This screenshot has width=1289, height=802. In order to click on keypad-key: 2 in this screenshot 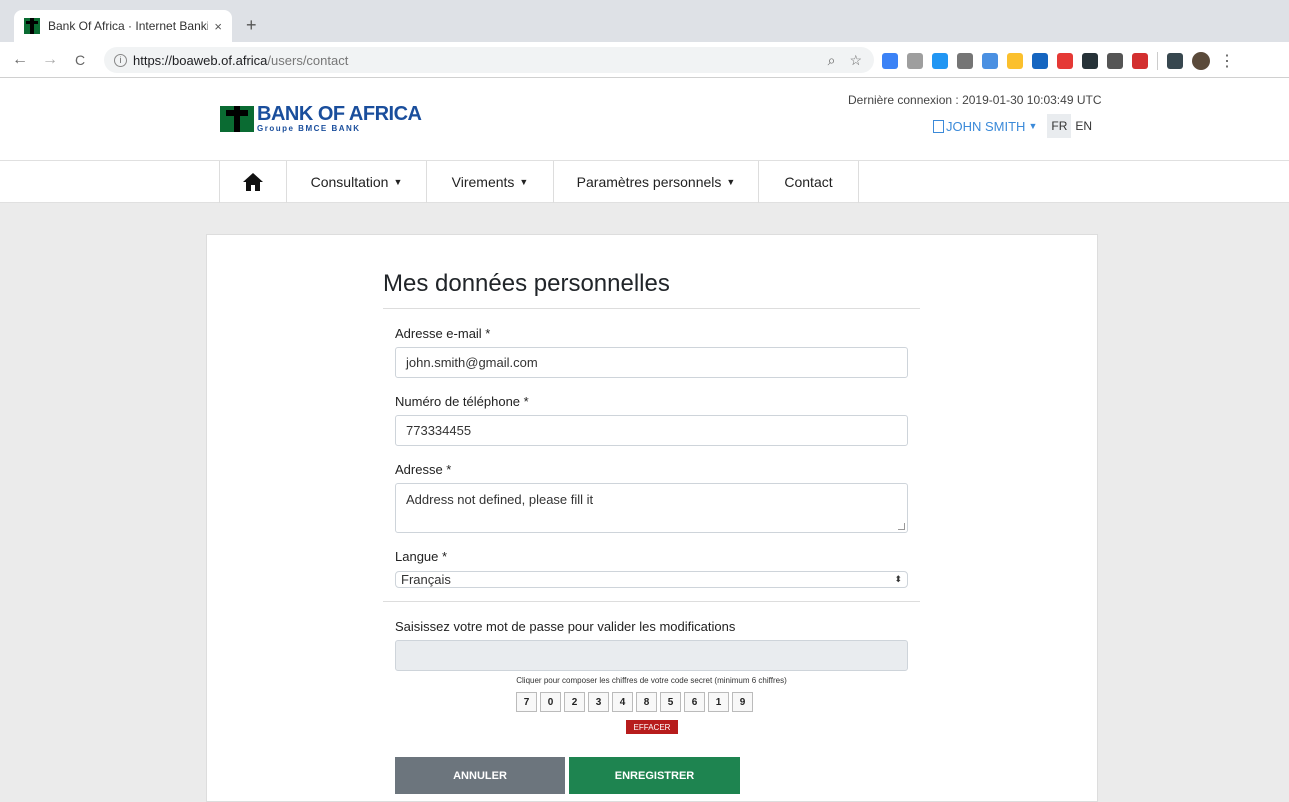, I will do `click(574, 702)`.